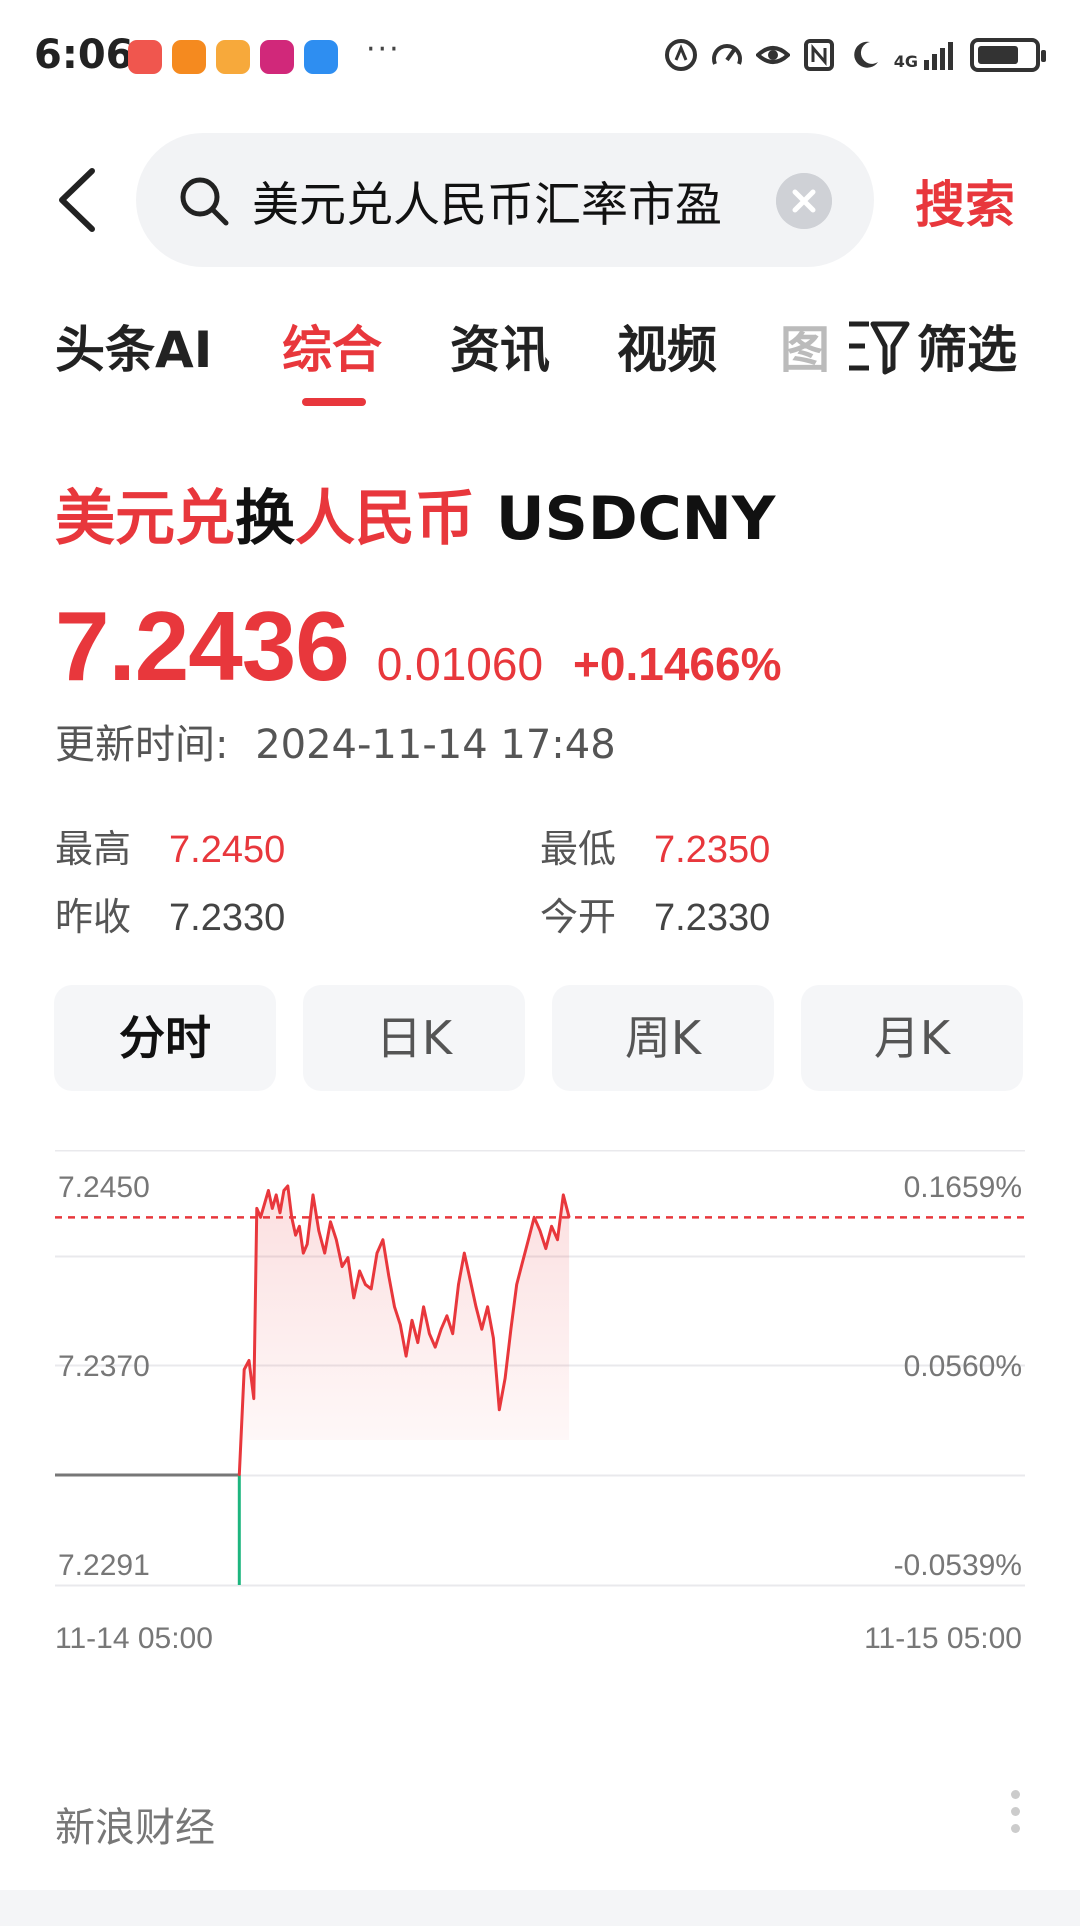  I want to click on stat-open-label: 今开, so click(578, 917).